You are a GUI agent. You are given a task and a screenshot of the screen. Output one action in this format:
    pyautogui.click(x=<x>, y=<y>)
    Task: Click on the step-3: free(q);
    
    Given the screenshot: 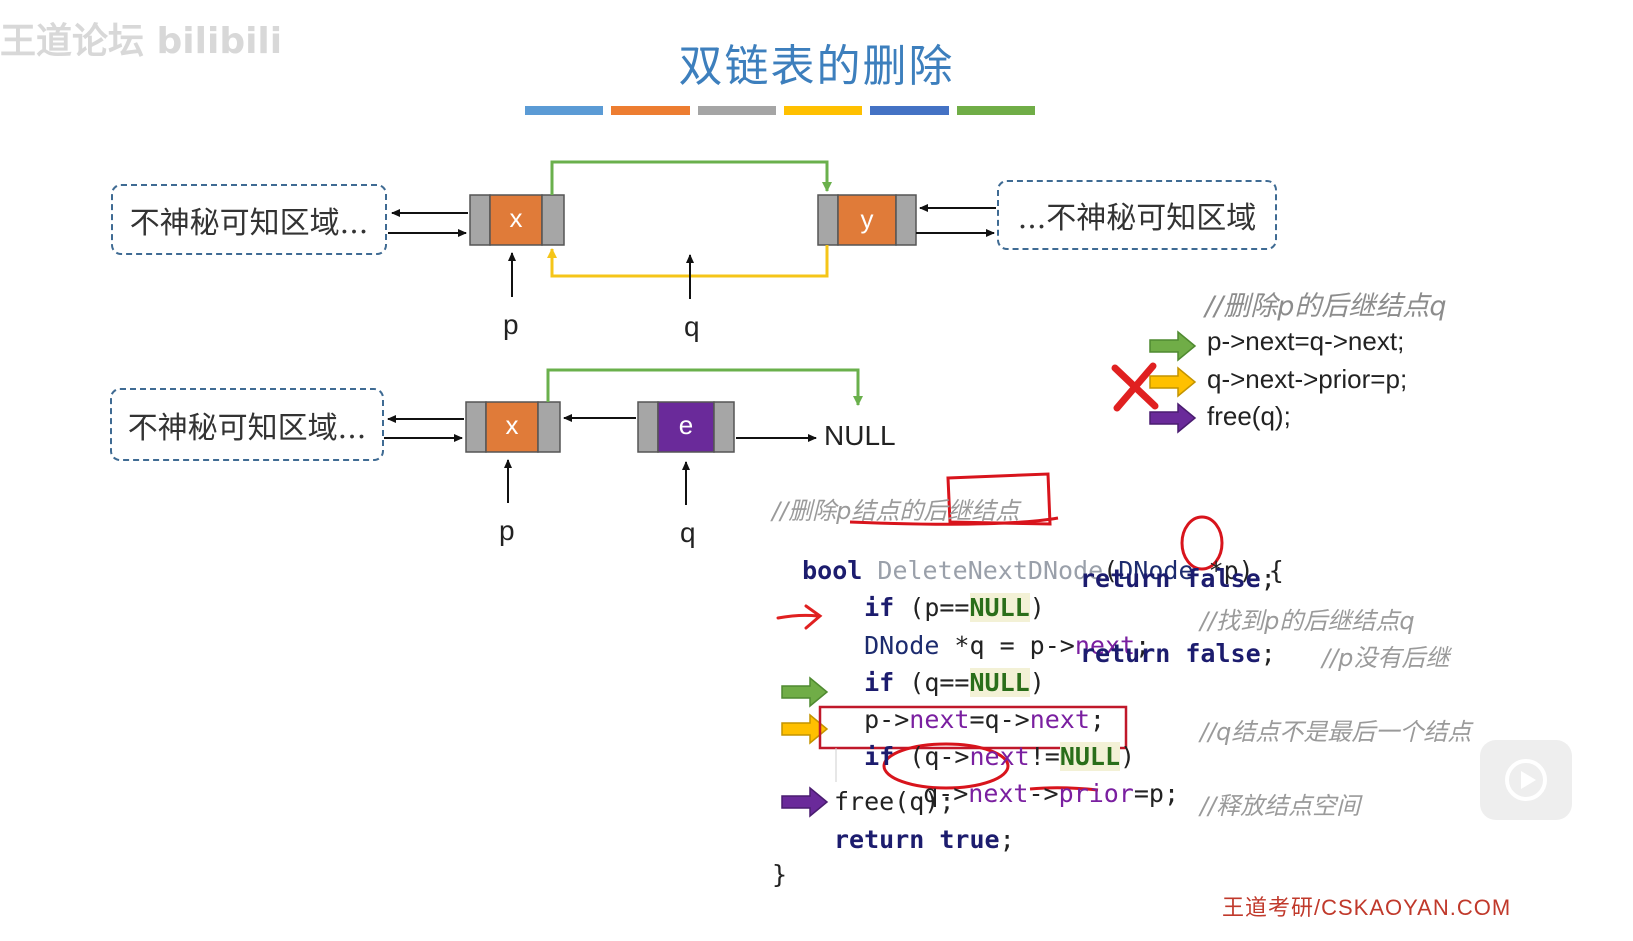 What is the action you would take?
    pyautogui.click(x=1249, y=416)
    